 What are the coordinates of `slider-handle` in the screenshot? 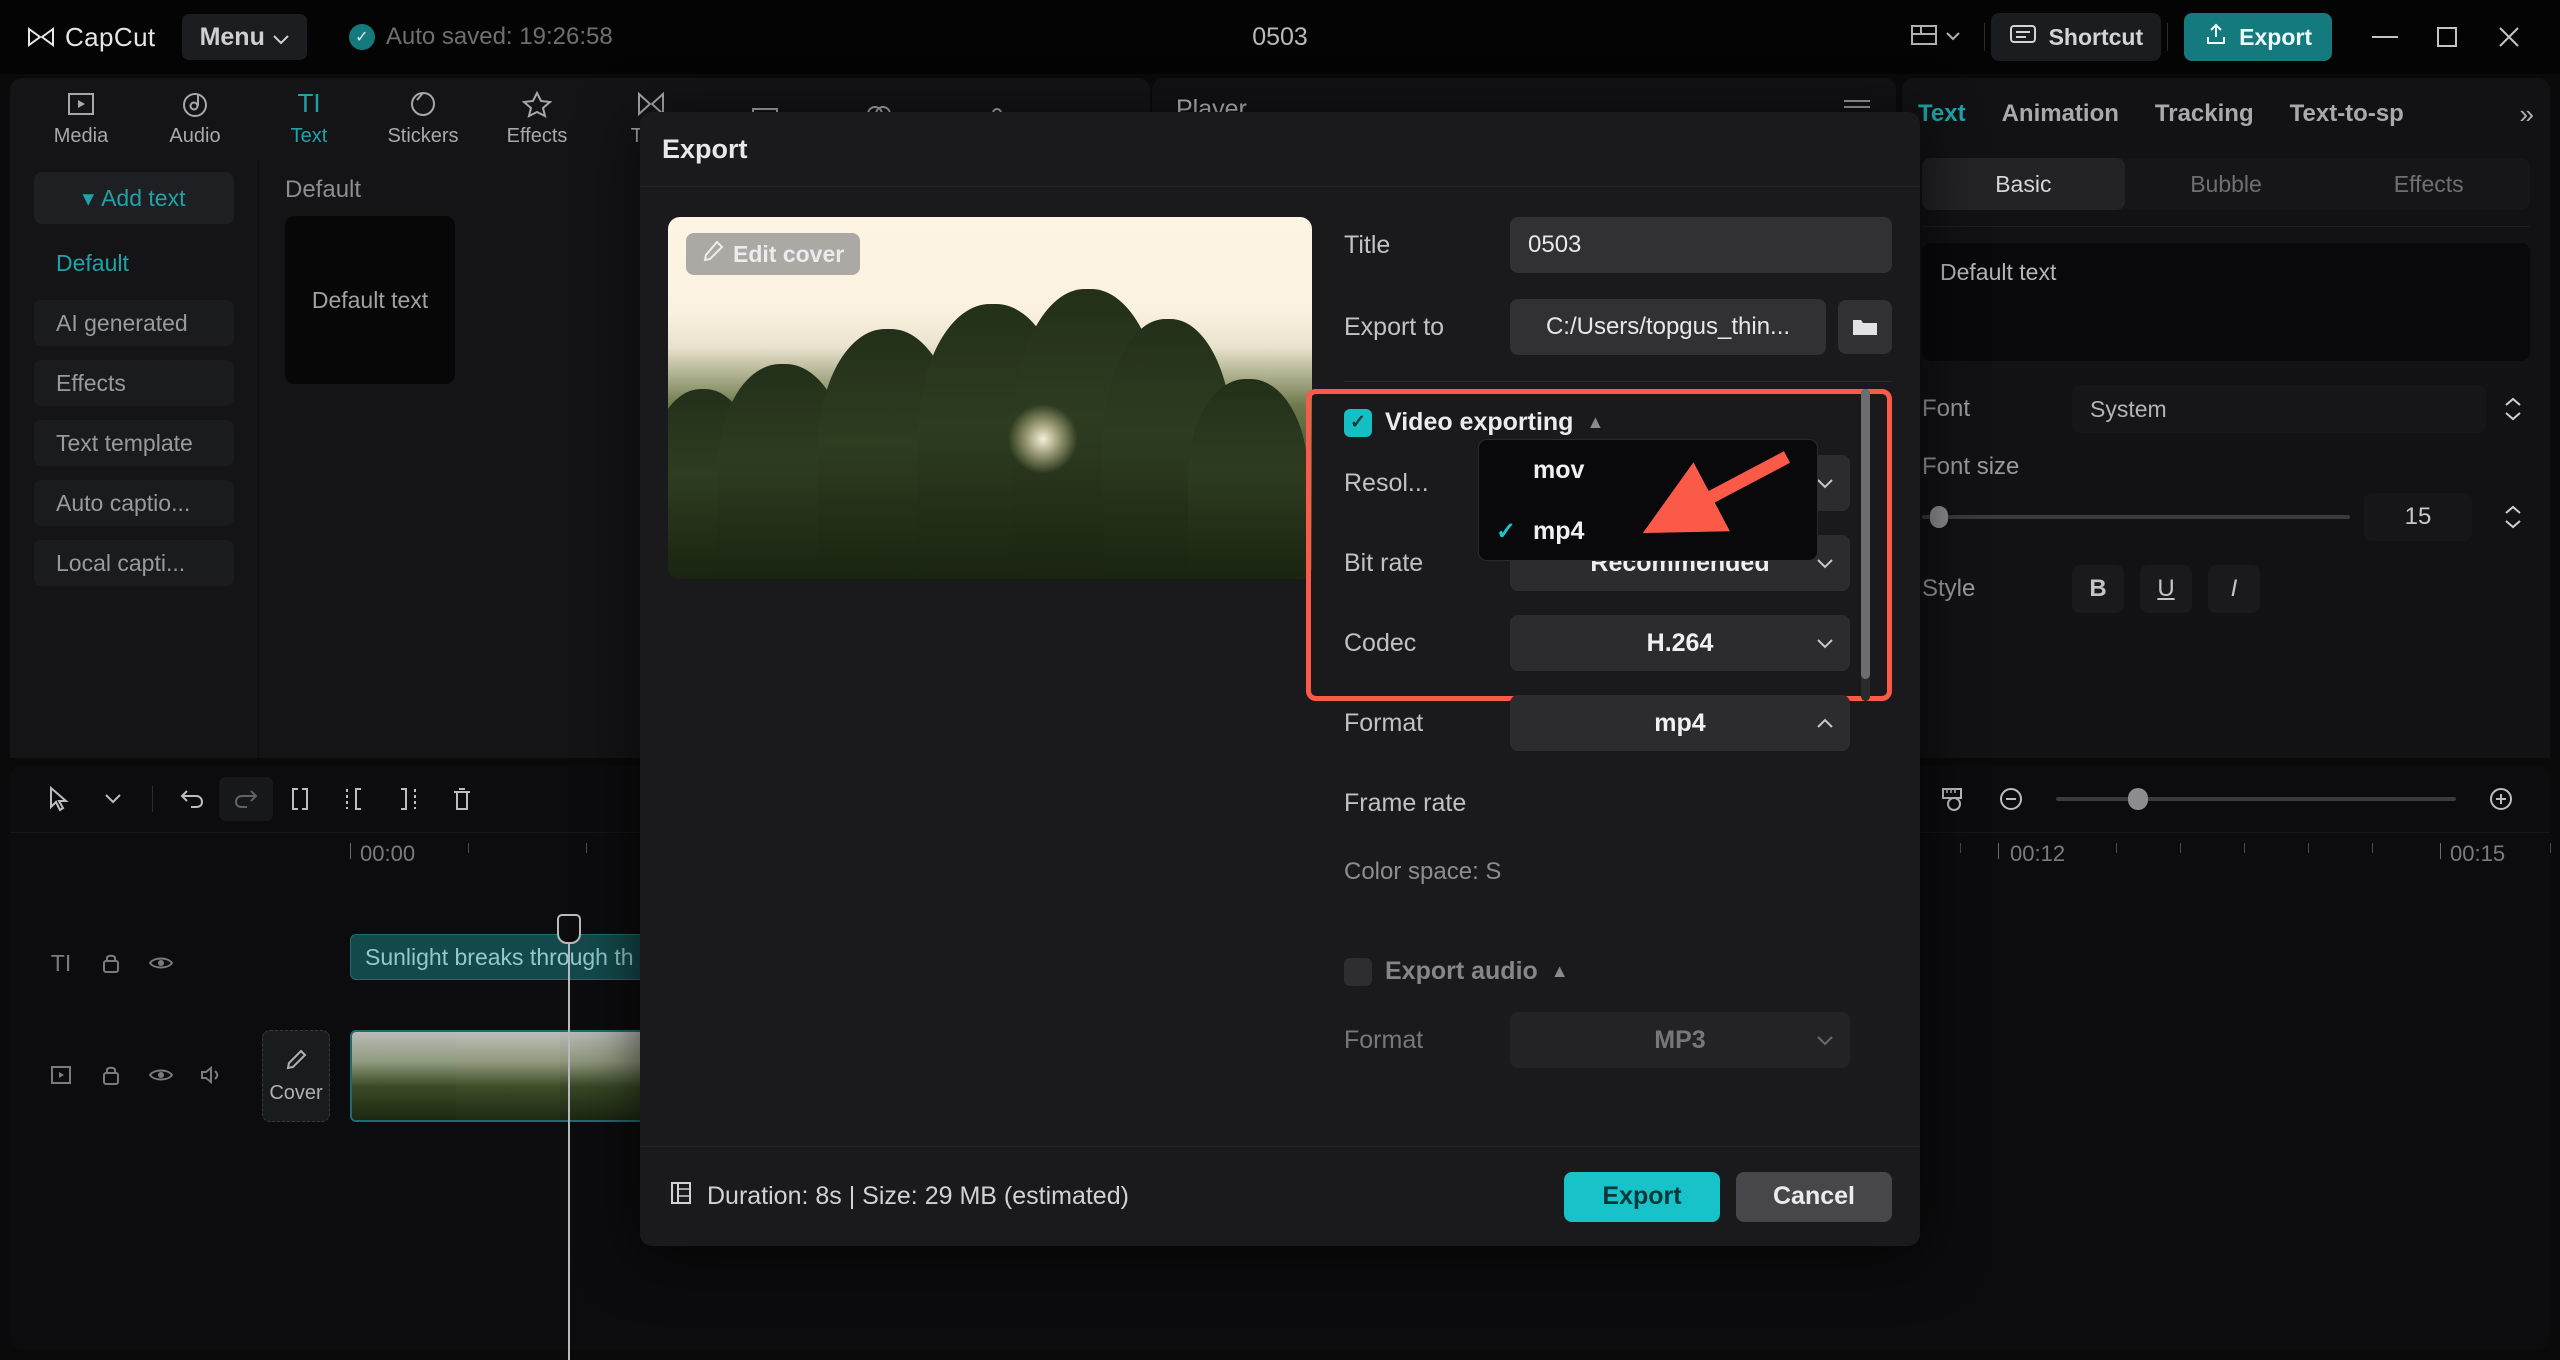 It's located at (1939, 517).